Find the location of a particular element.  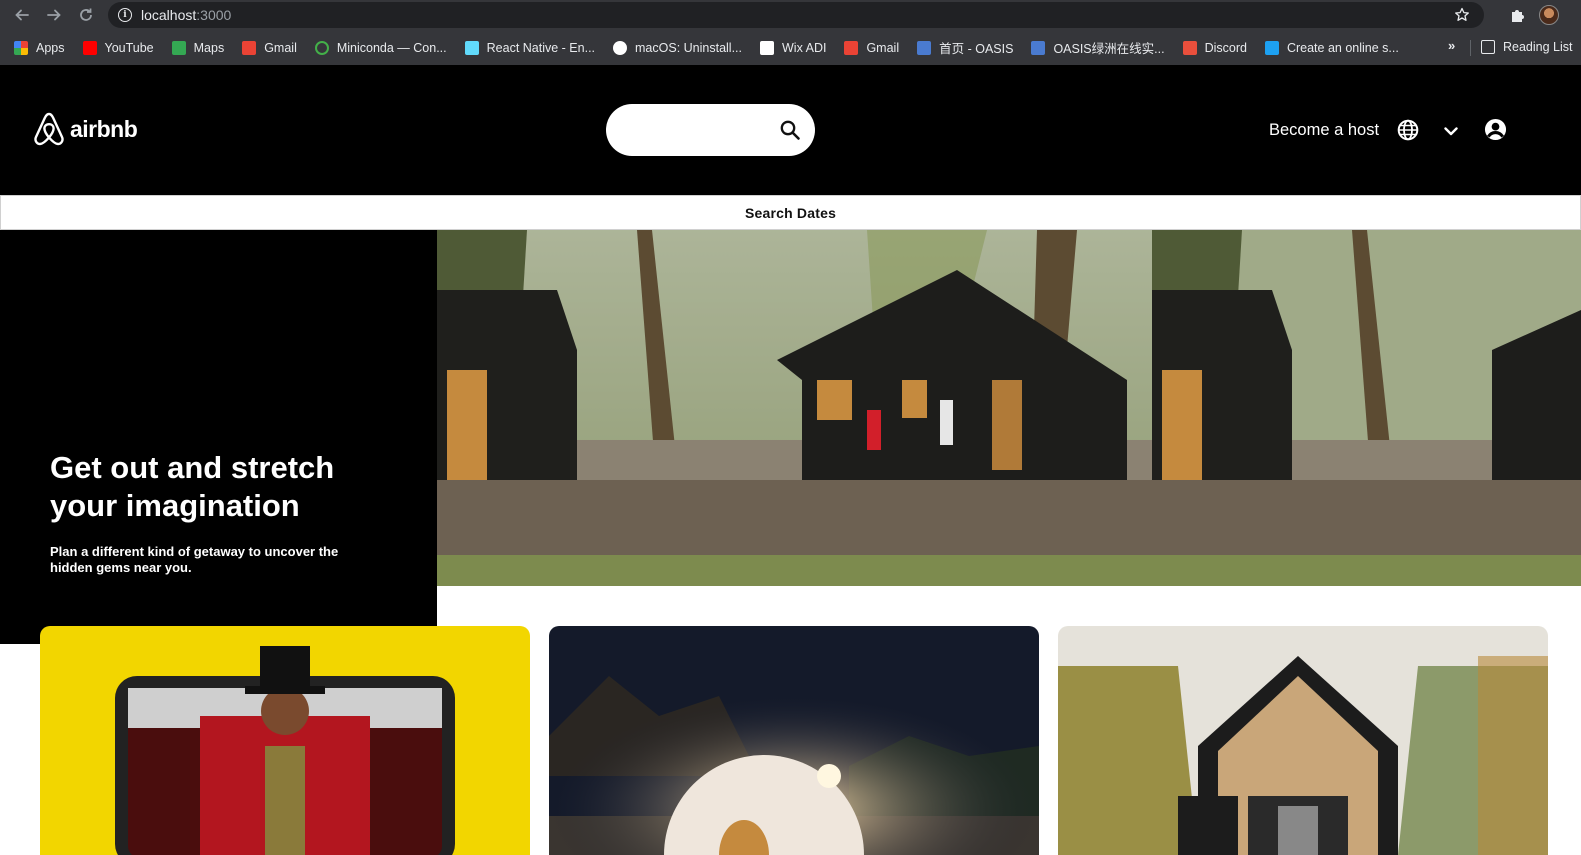

become-host-link: Become a host is located at coordinates (1324, 130).